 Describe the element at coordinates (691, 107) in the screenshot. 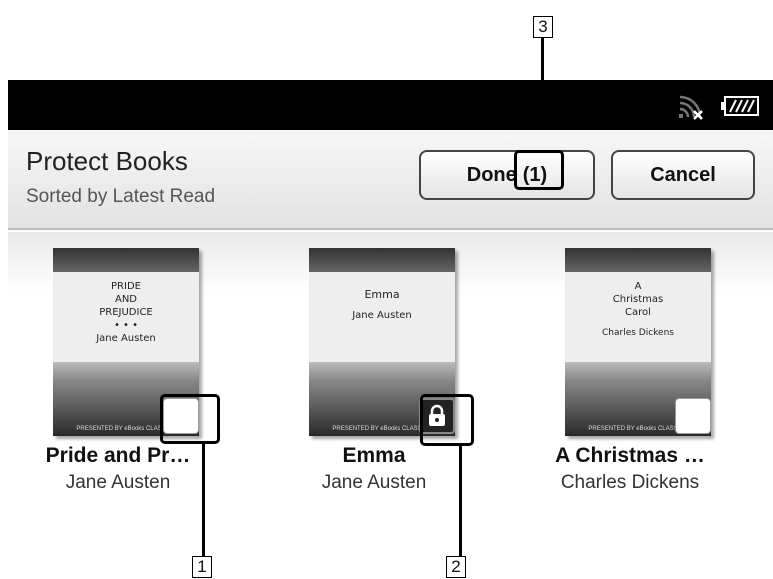

I see `wireless-off-icon` at that location.